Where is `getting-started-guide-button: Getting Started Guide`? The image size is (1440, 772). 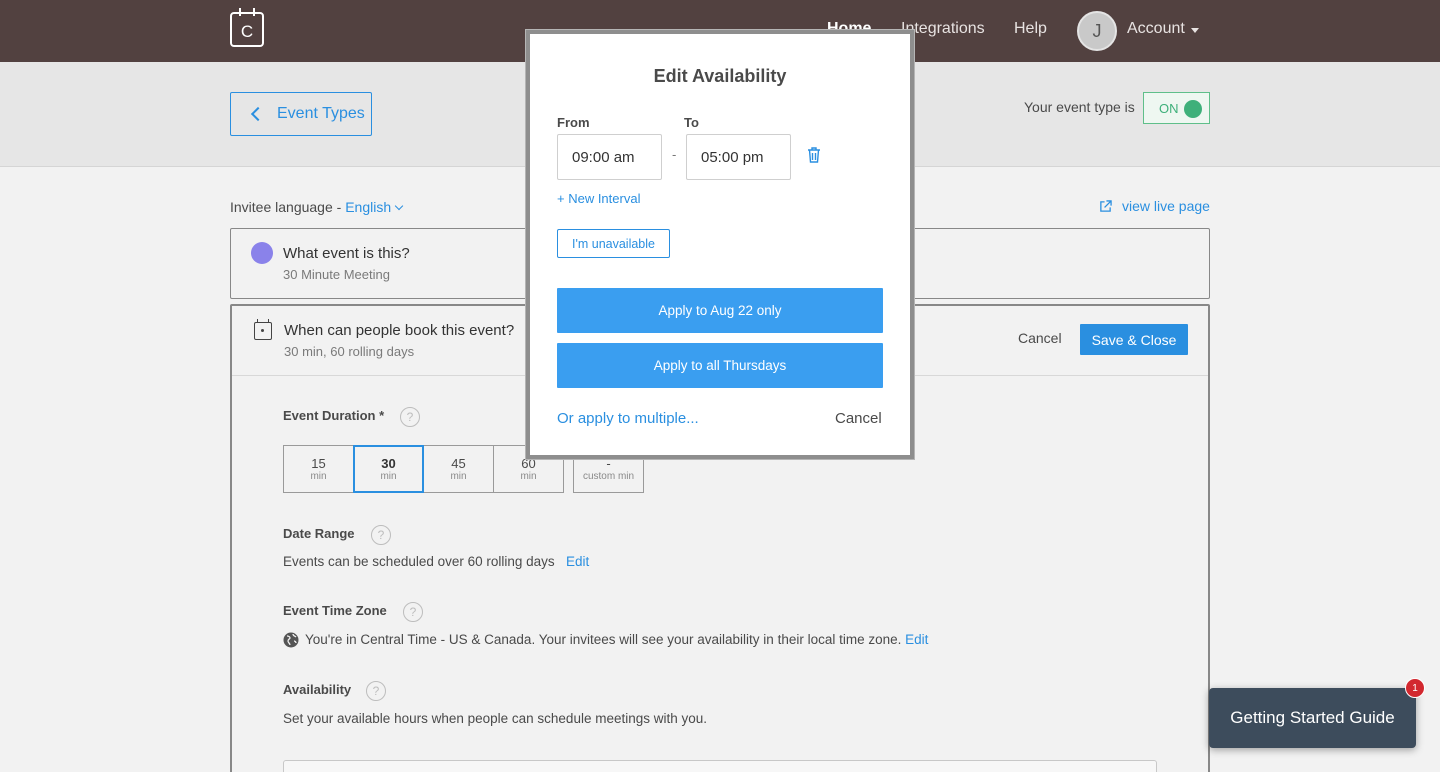
getting-started-guide-button: Getting Started Guide is located at coordinates (1312, 718).